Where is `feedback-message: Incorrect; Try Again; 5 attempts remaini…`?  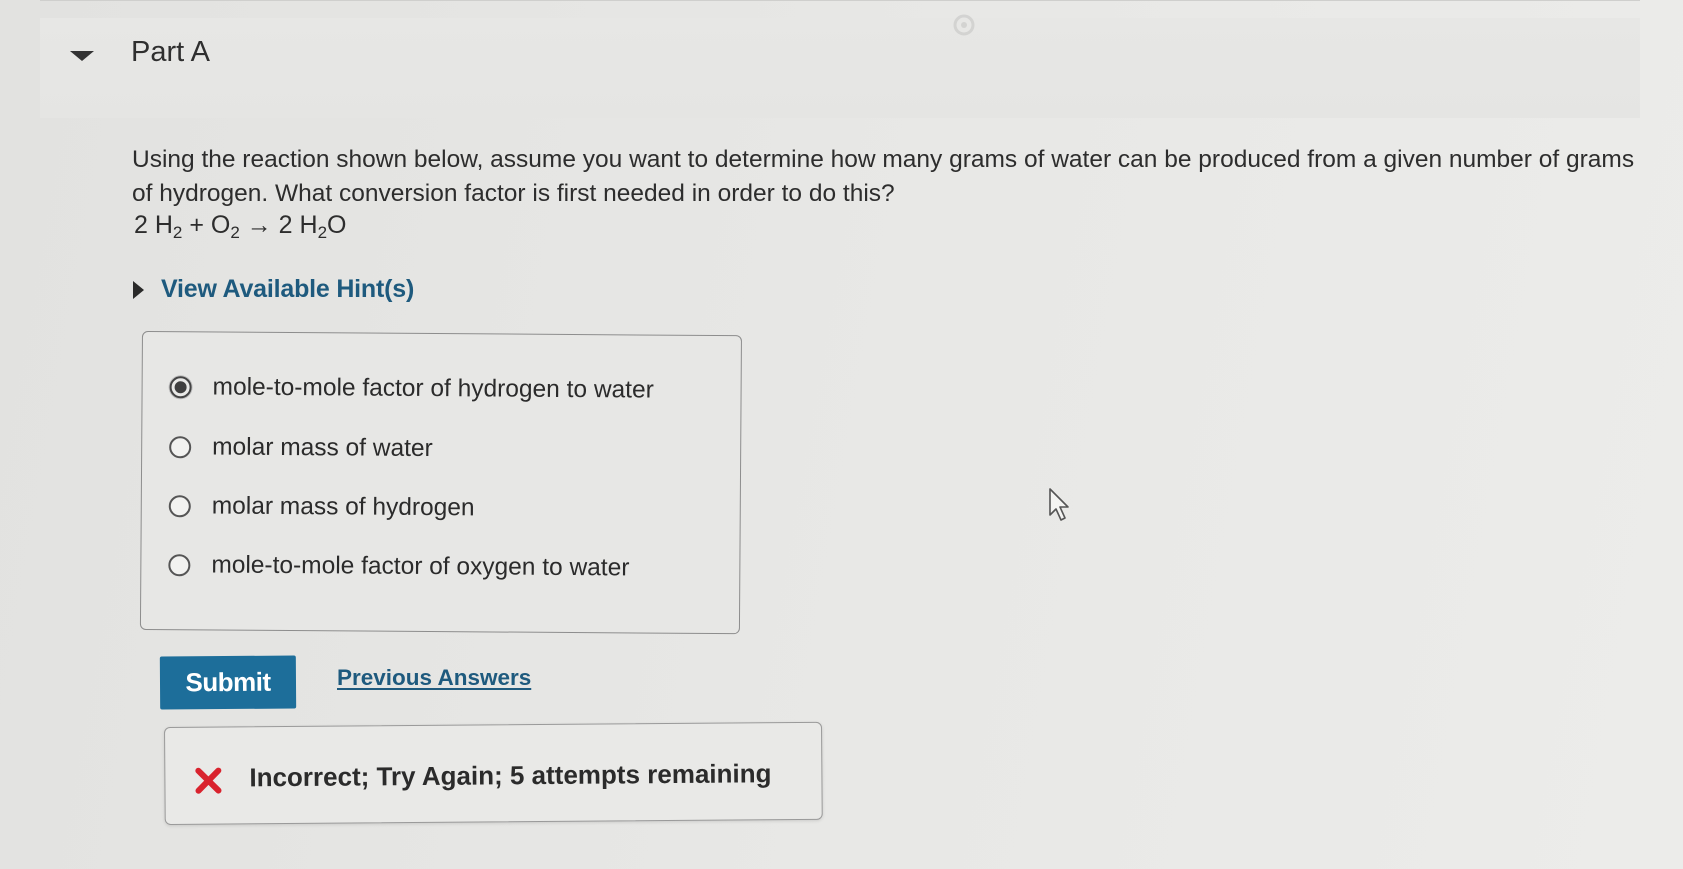
feedback-message: Incorrect; Try Again; 5 attempts remaini… is located at coordinates (493, 773).